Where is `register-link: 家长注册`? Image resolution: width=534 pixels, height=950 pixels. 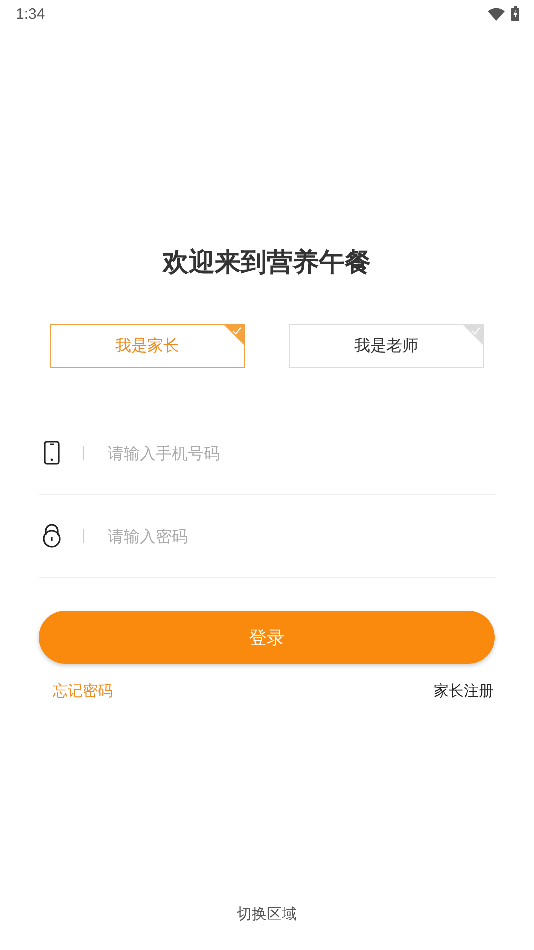
register-link: 家长注册 is located at coordinates (464, 691).